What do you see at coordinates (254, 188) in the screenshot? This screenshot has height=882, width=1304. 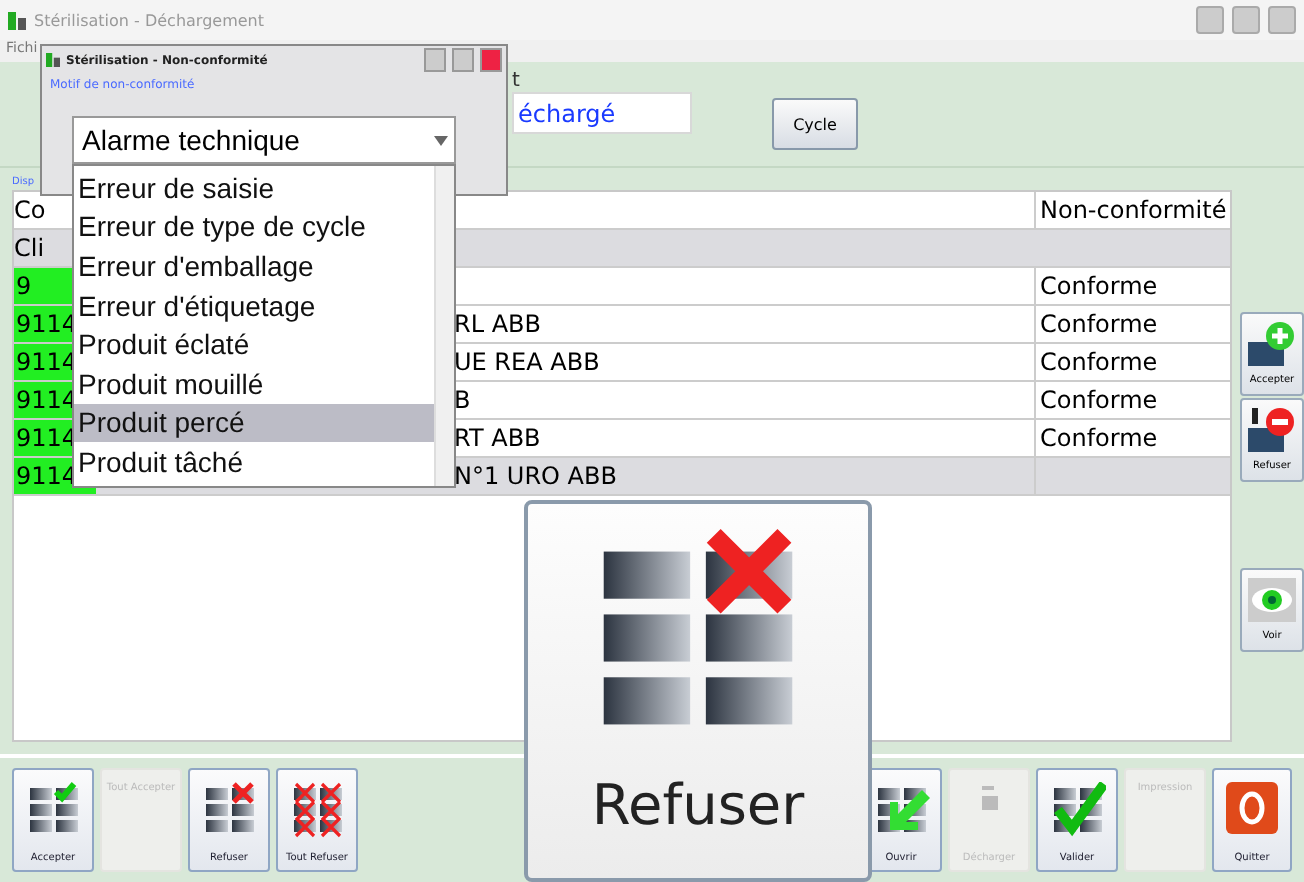 I see `dropdown-option: Erreur de saisie` at bounding box center [254, 188].